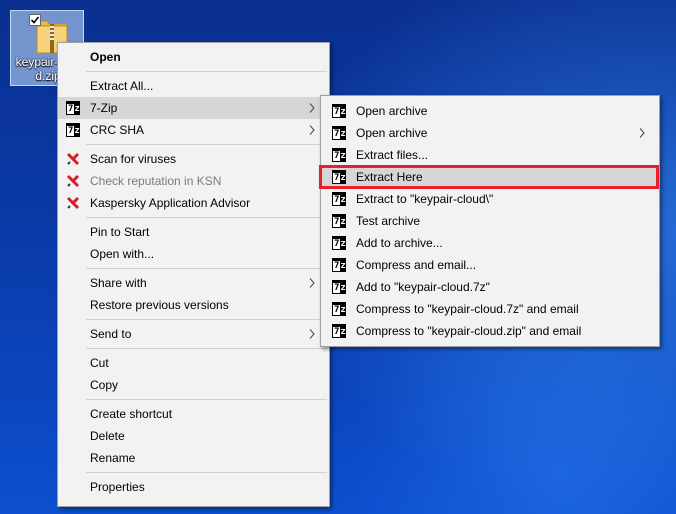  I want to click on menu-item-label: Scan for viruses, so click(133, 159).